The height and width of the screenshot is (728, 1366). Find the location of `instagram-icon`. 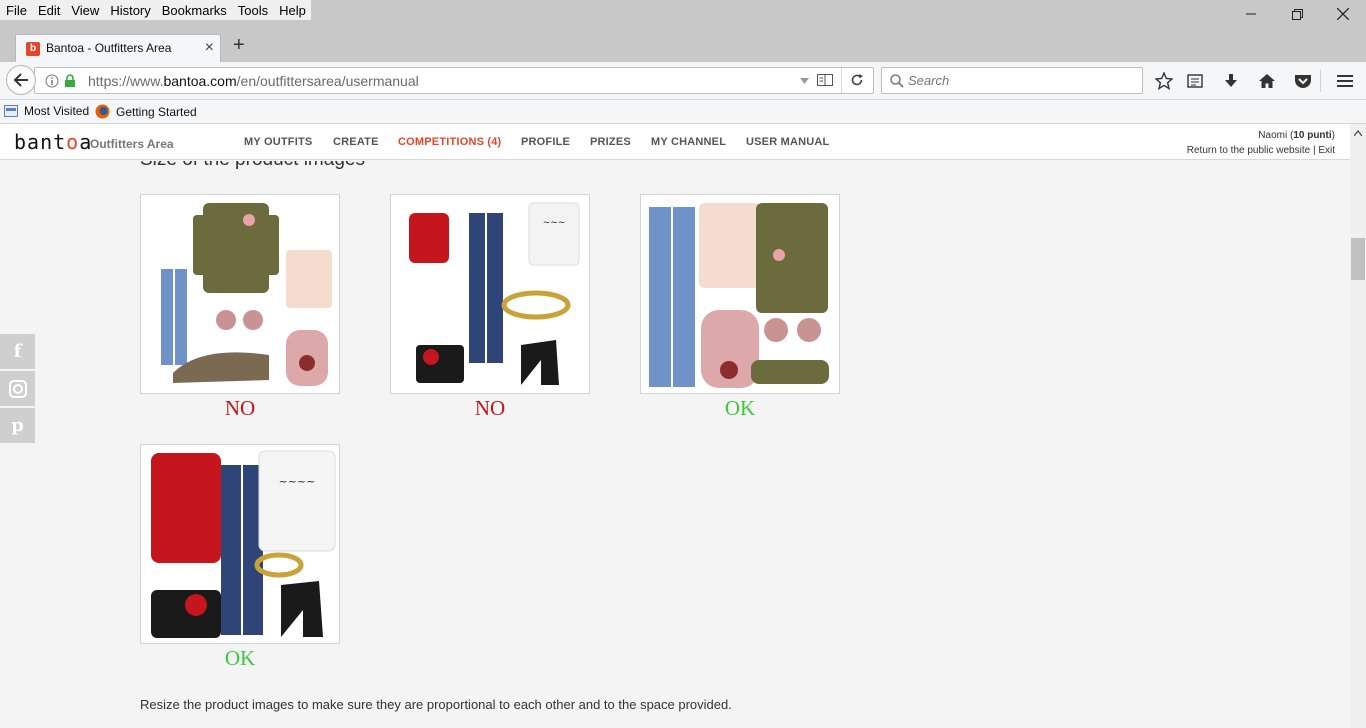

instagram-icon is located at coordinates (17, 388).